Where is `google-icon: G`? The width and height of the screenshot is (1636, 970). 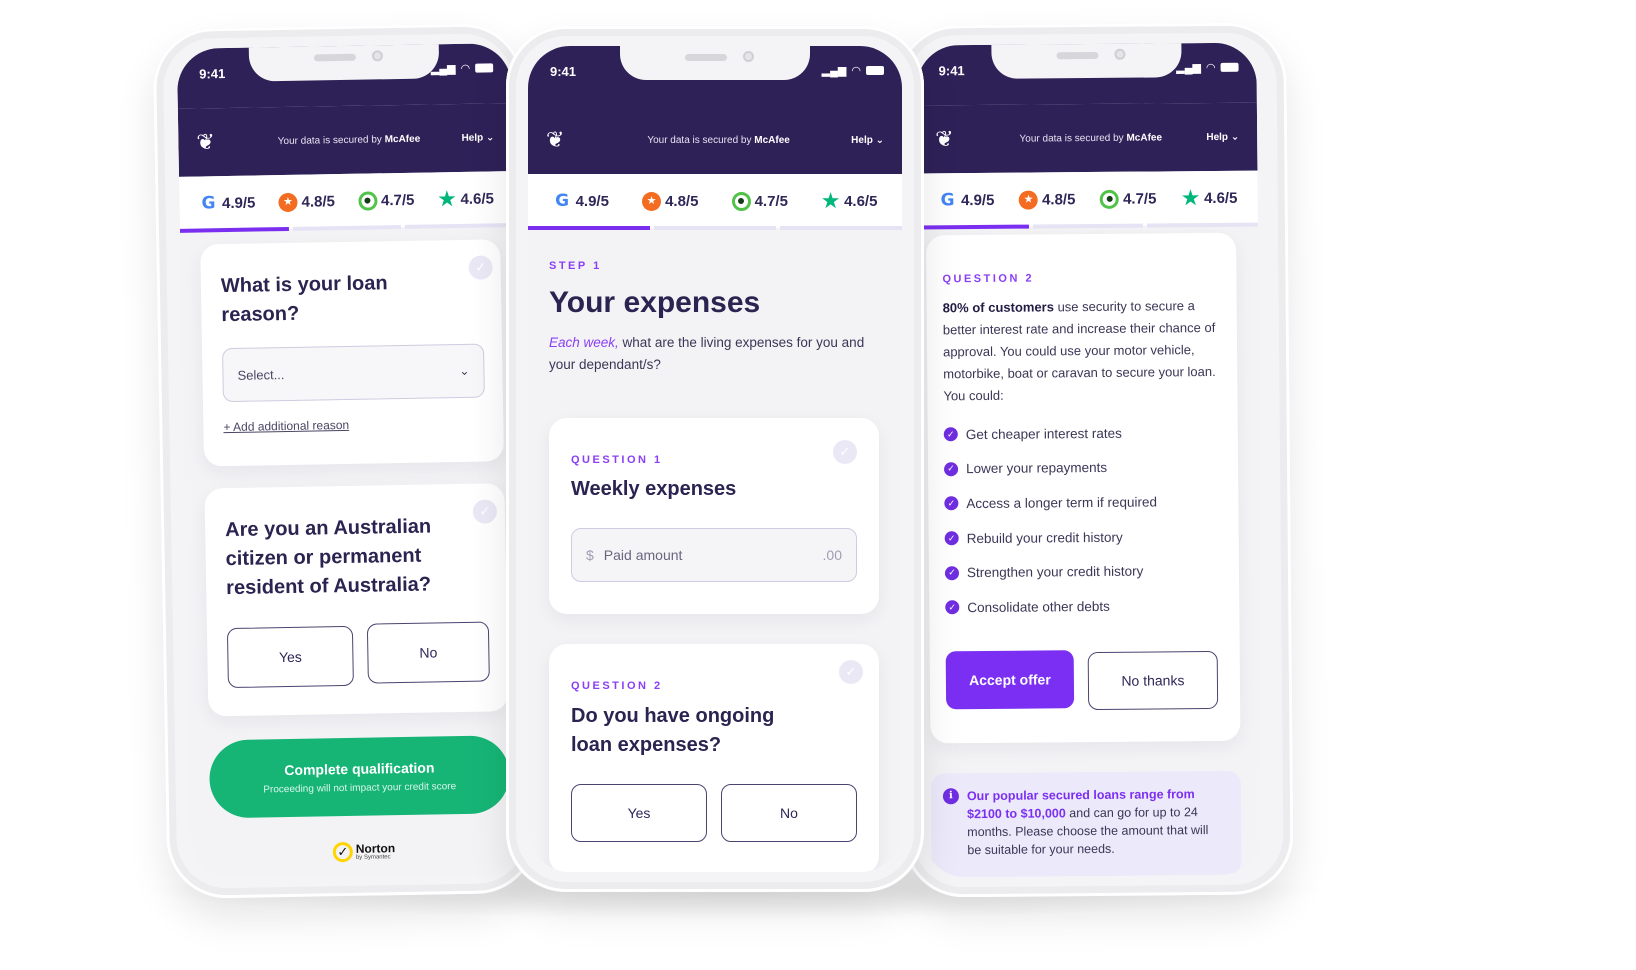
google-icon: G is located at coordinates (562, 200).